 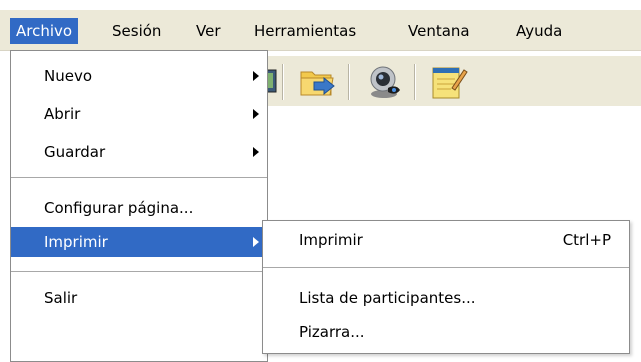 What do you see at coordinates (448, 82) in the screenshot?
I see `notepad-icon` at bounding box center [448, 82].